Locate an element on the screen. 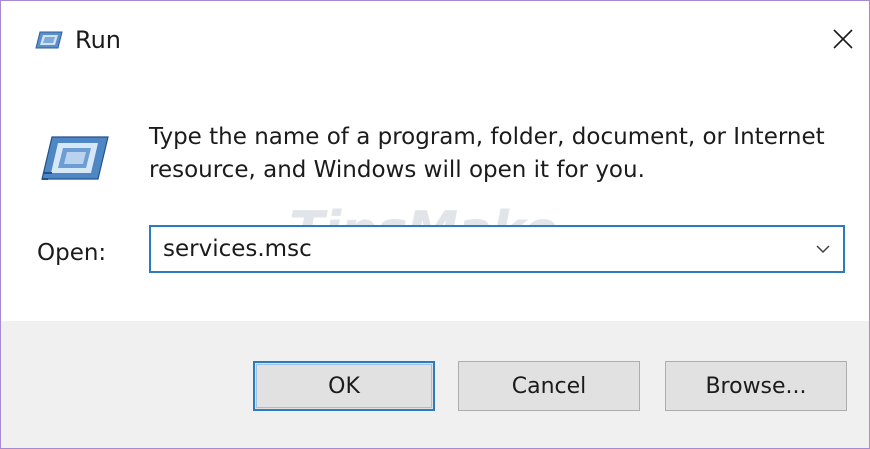 Image resolution: width=870 pixels, height=449 pixels. ok-button: OK is located at coordinates (344, 386).